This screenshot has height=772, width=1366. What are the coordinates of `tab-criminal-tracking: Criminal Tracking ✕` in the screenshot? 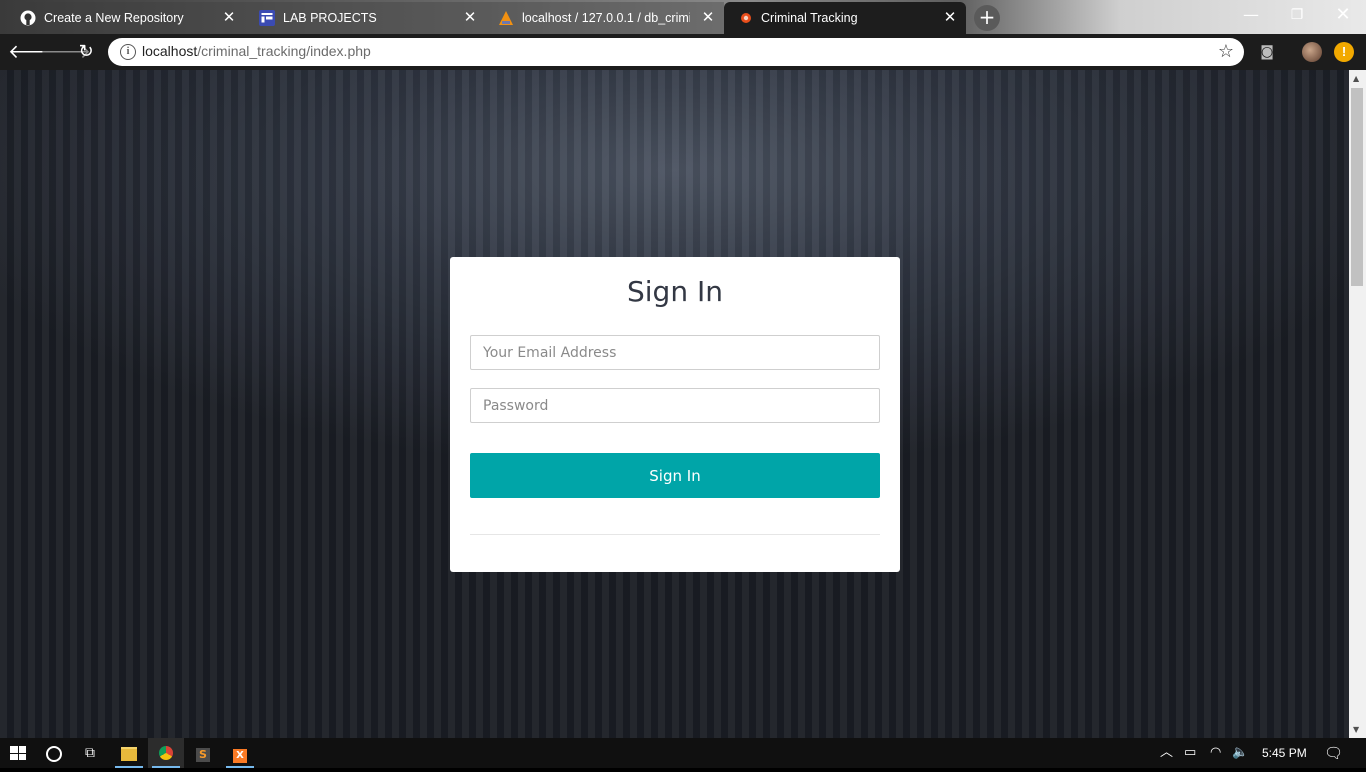 It's located at (845, 18).